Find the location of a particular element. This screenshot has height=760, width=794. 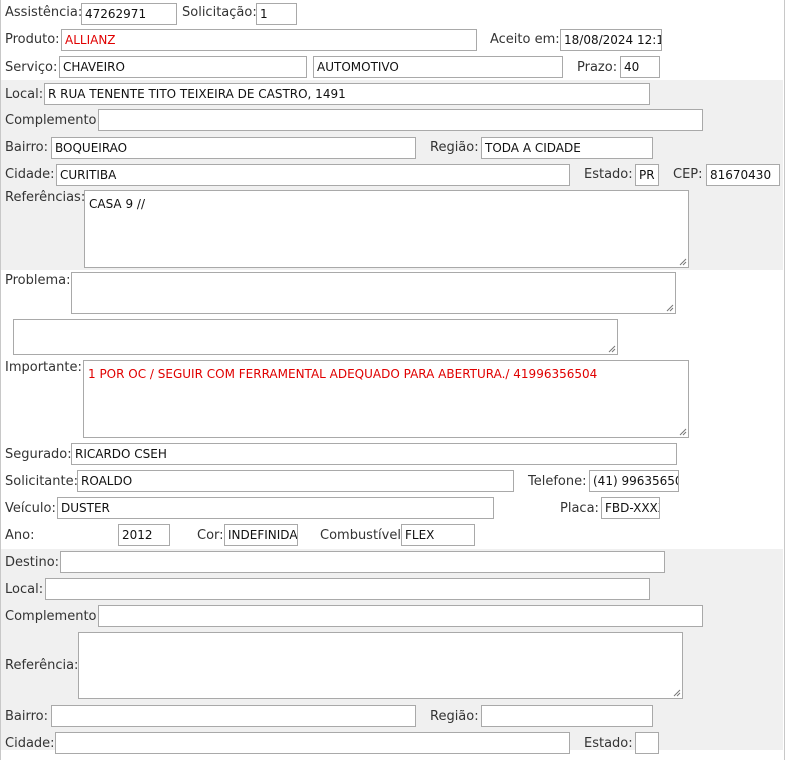

referencias-textarea: CASA 9 // is located at coordinates (386, 229).